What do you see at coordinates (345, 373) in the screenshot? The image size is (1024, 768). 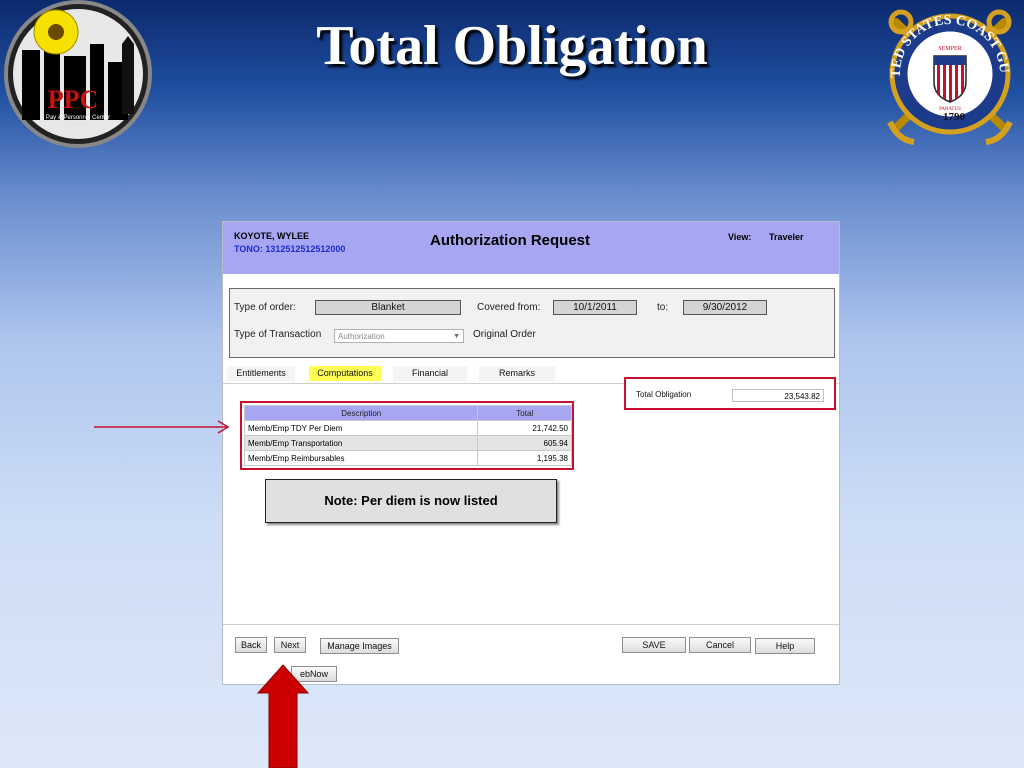 I see `tab-computations: Computations` at bounding box center [345, 373].